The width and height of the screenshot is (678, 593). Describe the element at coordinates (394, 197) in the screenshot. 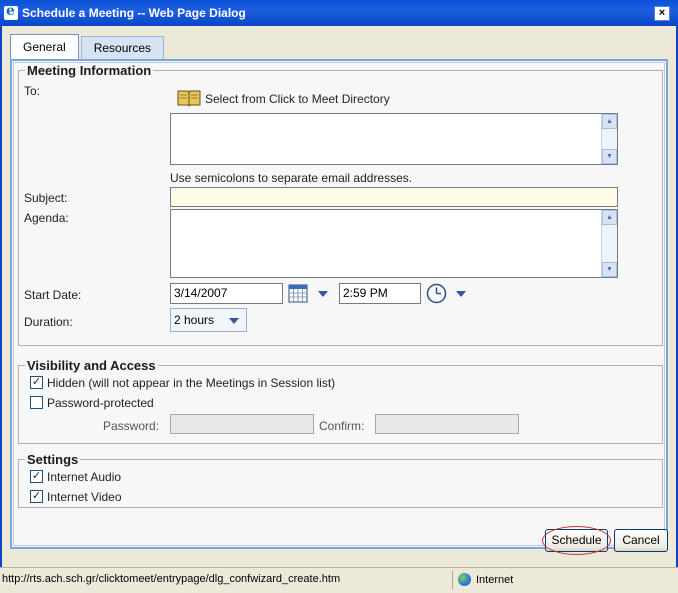

I see `subject-input` at that location.